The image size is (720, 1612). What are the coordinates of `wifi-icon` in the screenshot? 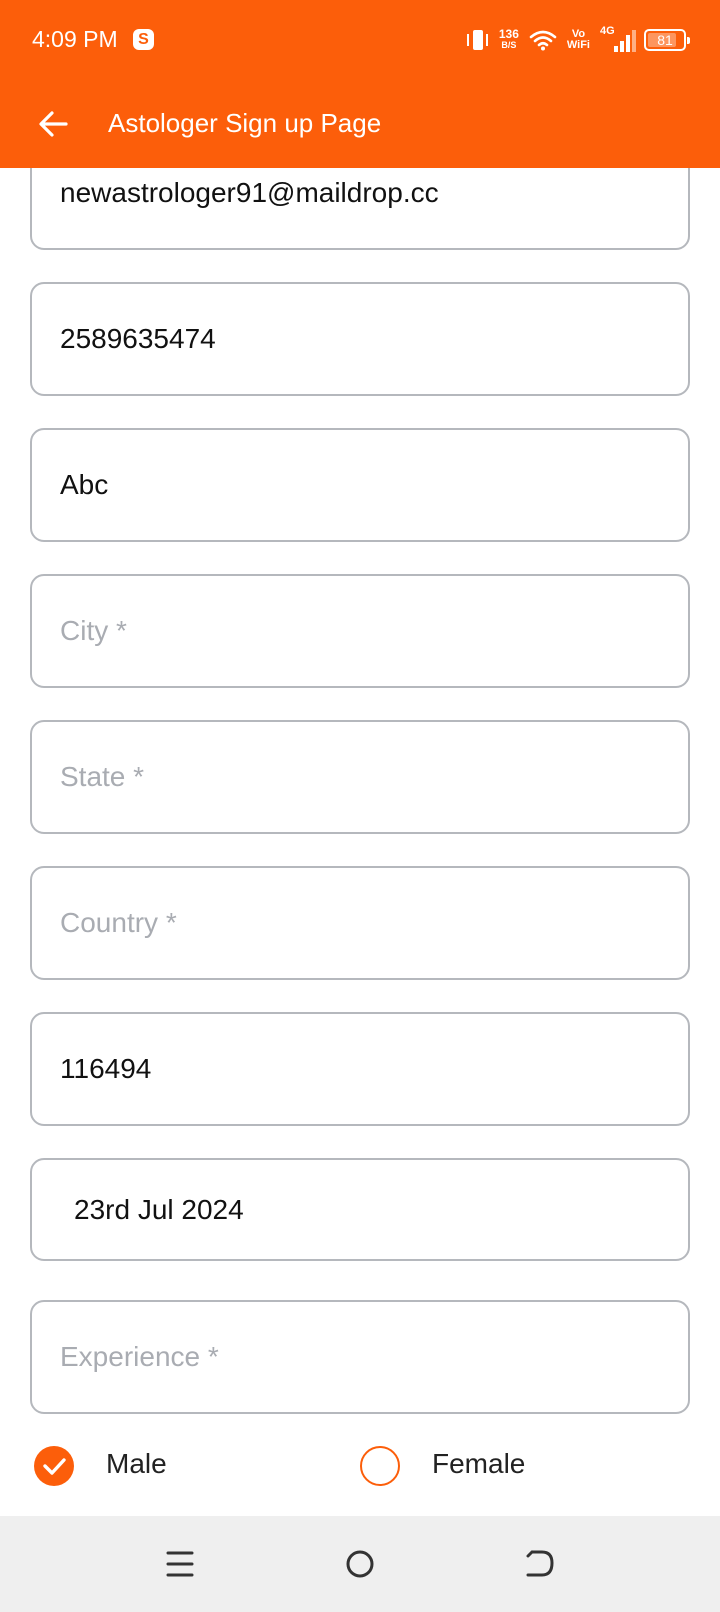 It's located at (543, 40).